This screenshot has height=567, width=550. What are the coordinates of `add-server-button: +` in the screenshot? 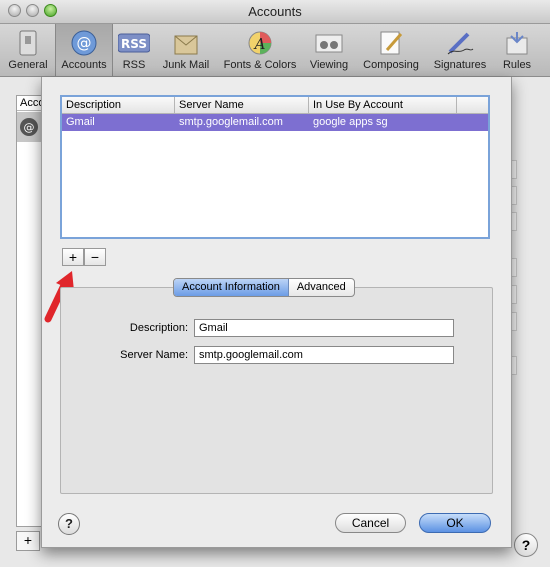 It's located at (73, 257).